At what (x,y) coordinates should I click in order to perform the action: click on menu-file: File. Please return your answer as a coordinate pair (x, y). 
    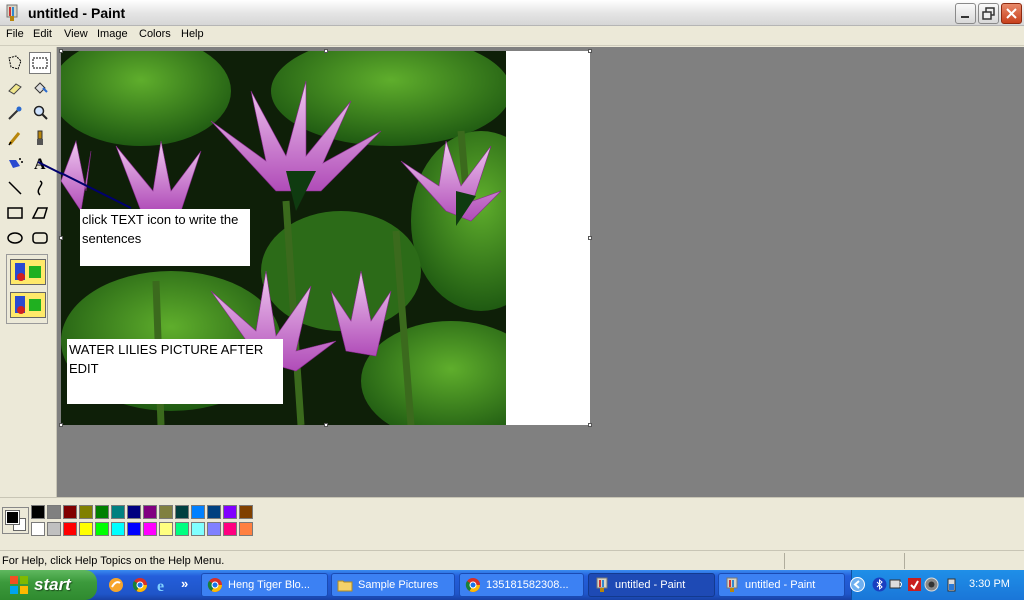
    Looking at the image, I should click on (15, 34).